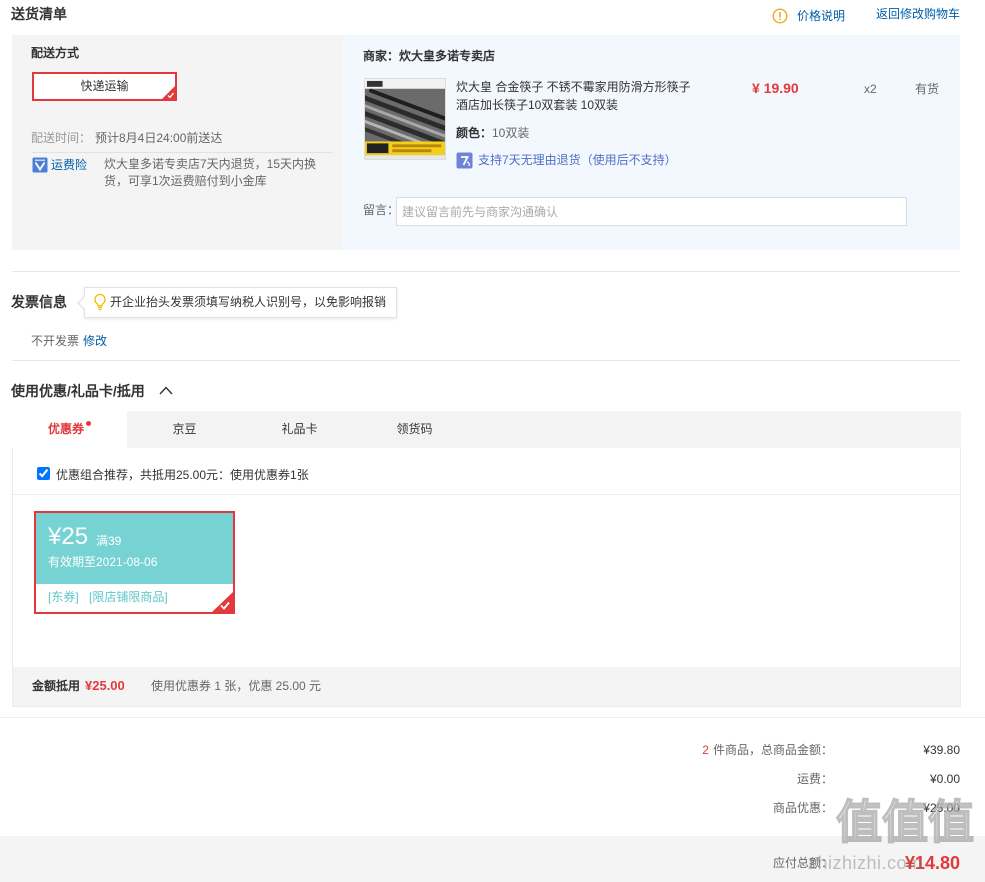 The image size is (985, 882). I want to click on color-value: 10双装, so click(511, 133).